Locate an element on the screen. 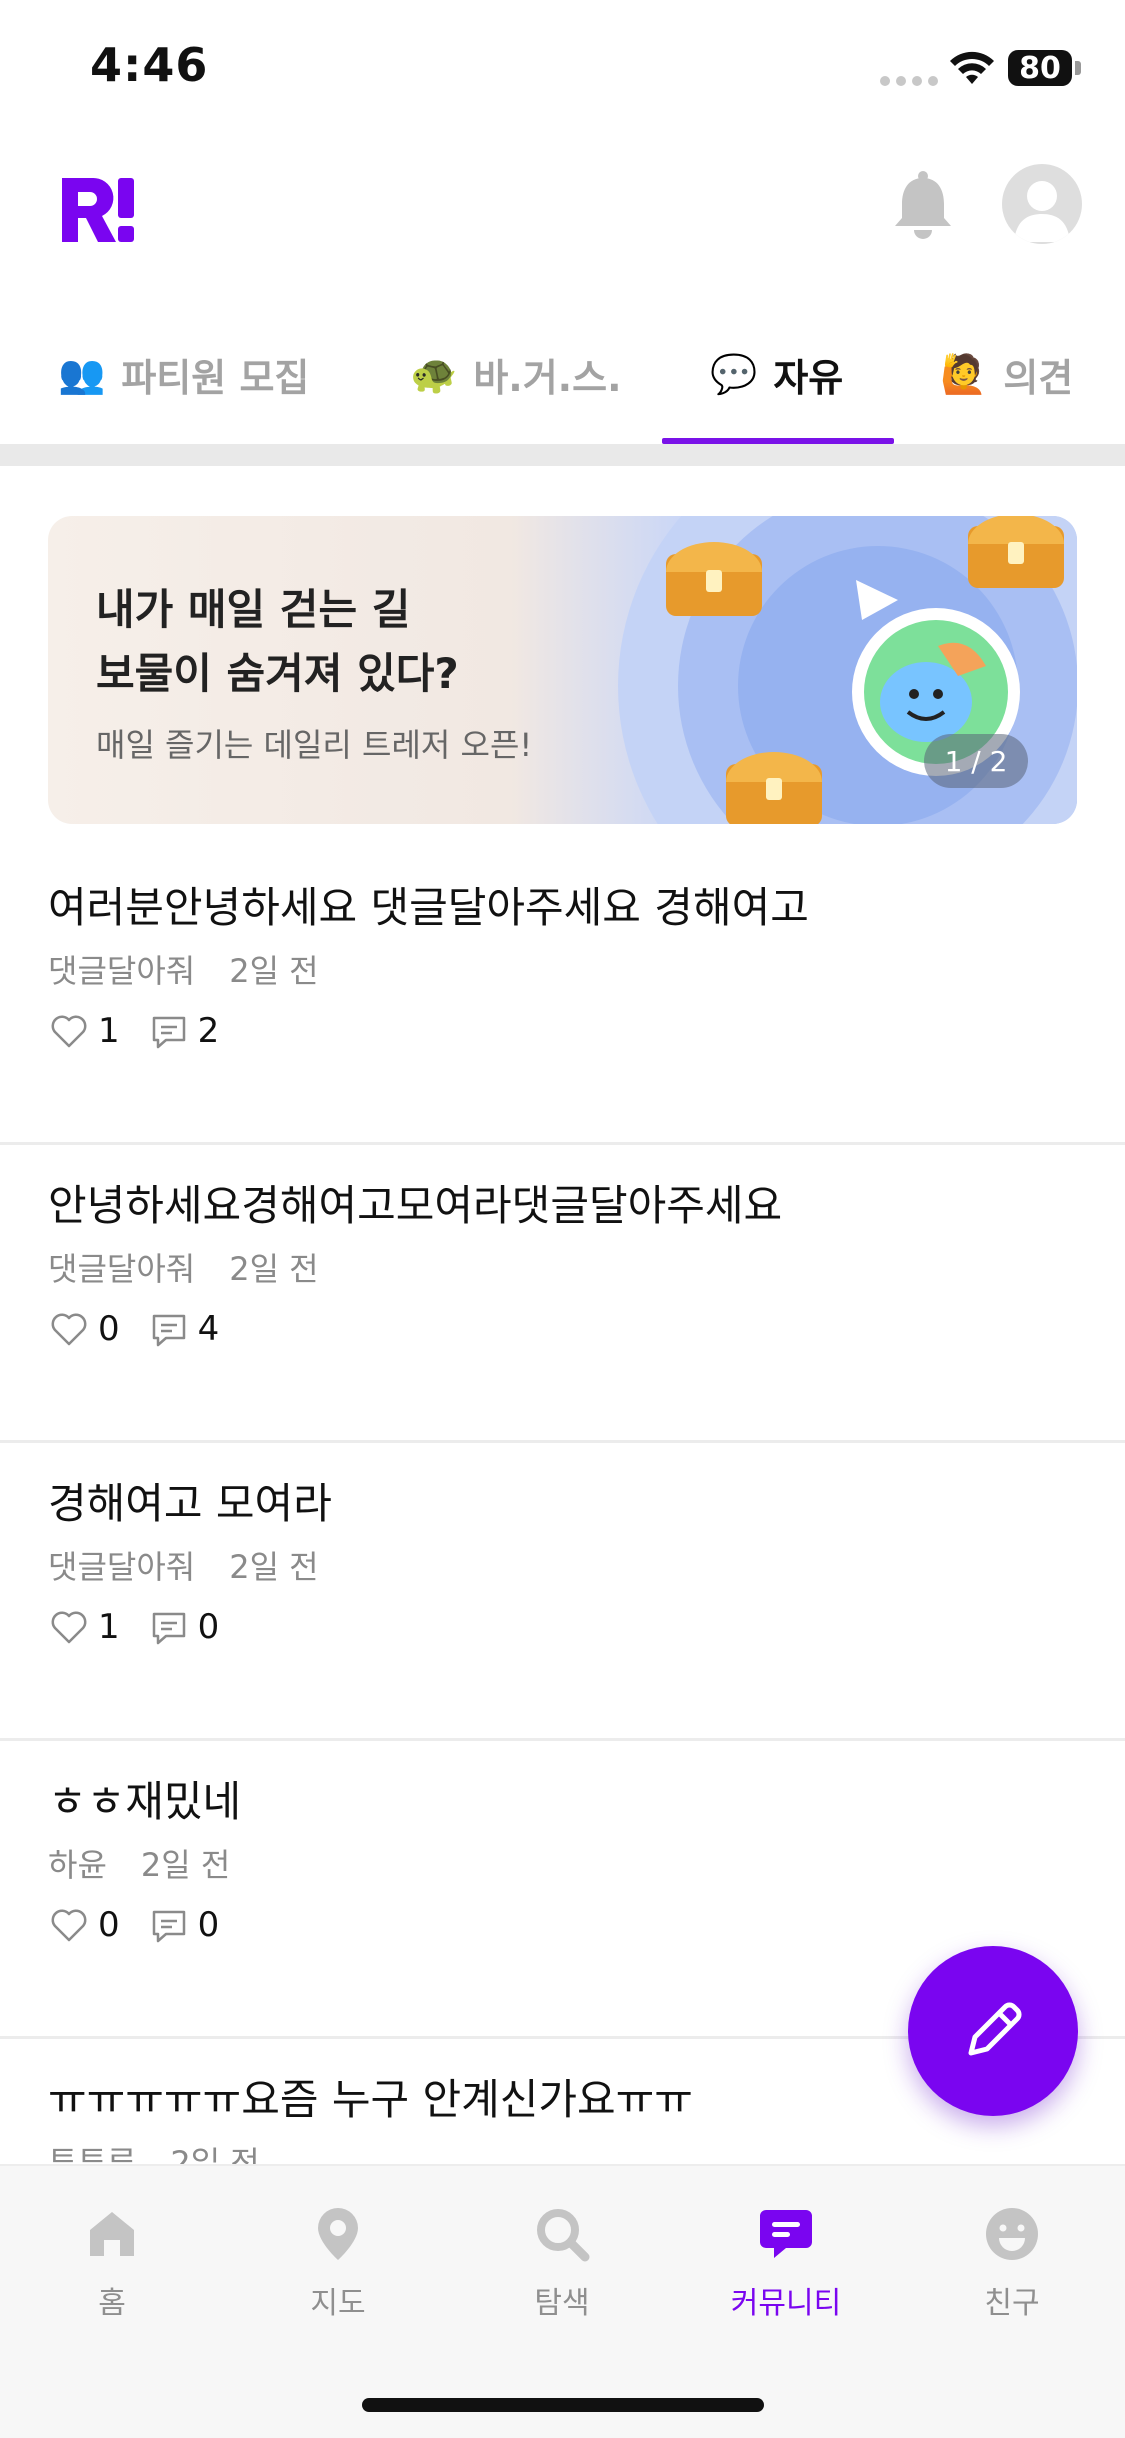 The height and width of the screenshot is (2438, 1125). write-post-button is located at coordinates (993, 2031).